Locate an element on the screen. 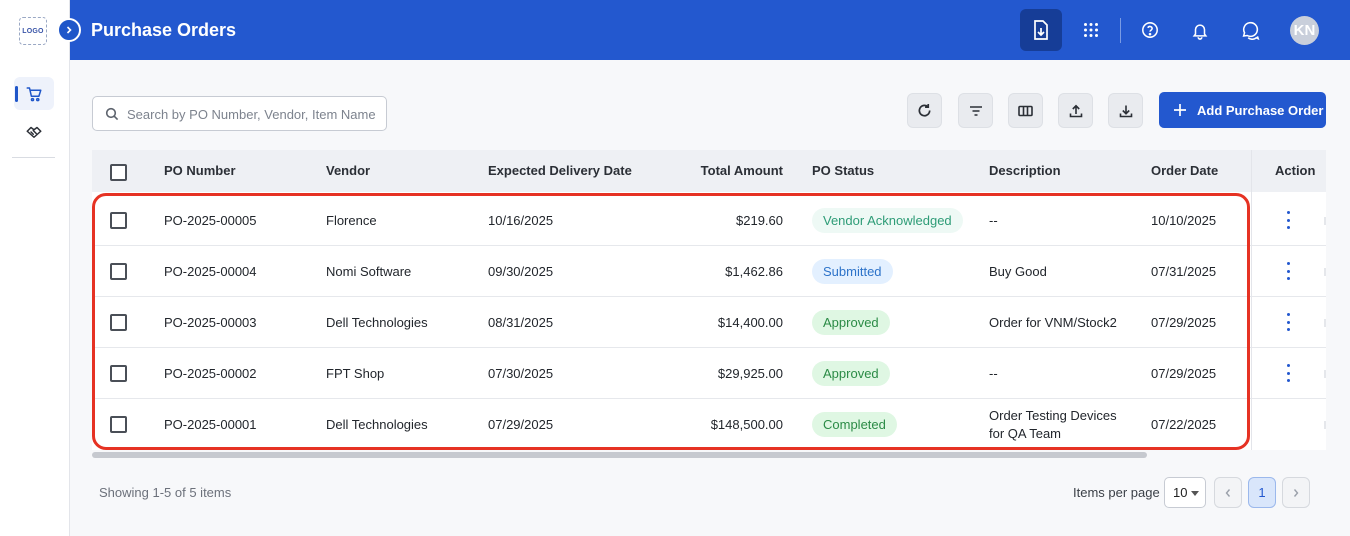 Image resolution: width=1350 pixels, height=536 pixels. select-all-checkbox is located at coordinates (118, 172).